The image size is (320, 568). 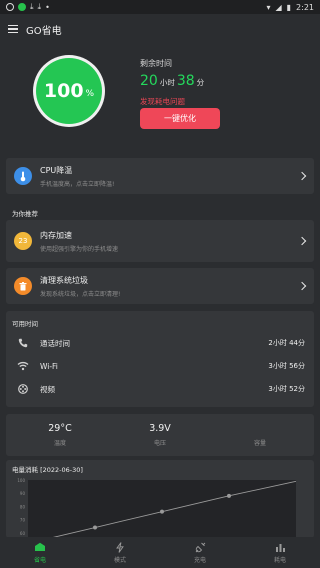 I want to click on power-consumption-chart-card: 1009080706050 电量消耗 [2022-06-30], so click(x=160, y=499).